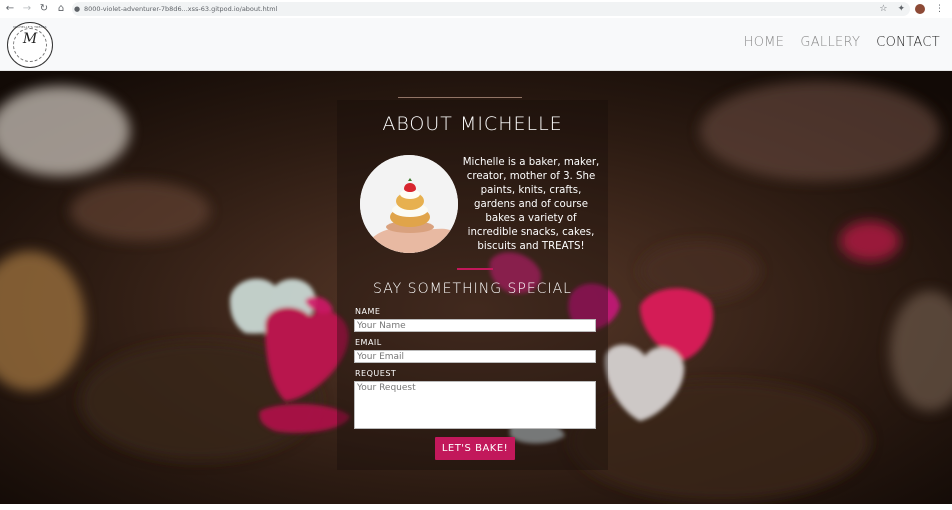 This screenshot has width=952, height=510. Describe the element at coordinates (920, 9) in the screenshot. I see `profile-avatar` at that location.